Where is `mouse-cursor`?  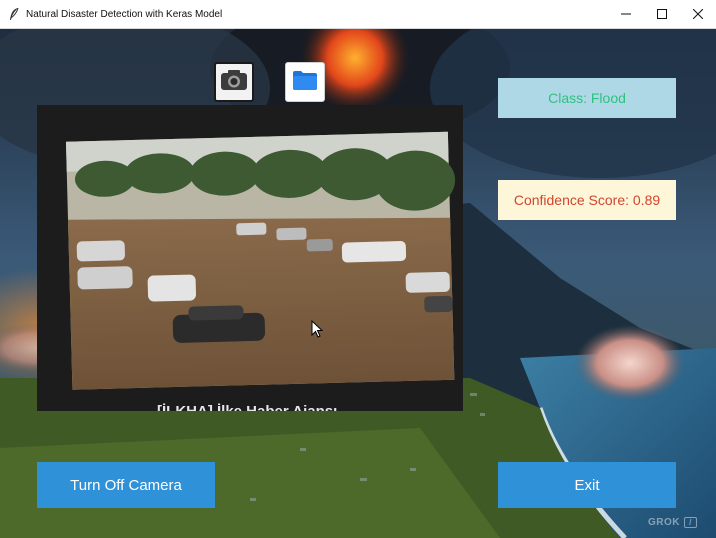
mouse-cursor is located at coordinates (317, 329).